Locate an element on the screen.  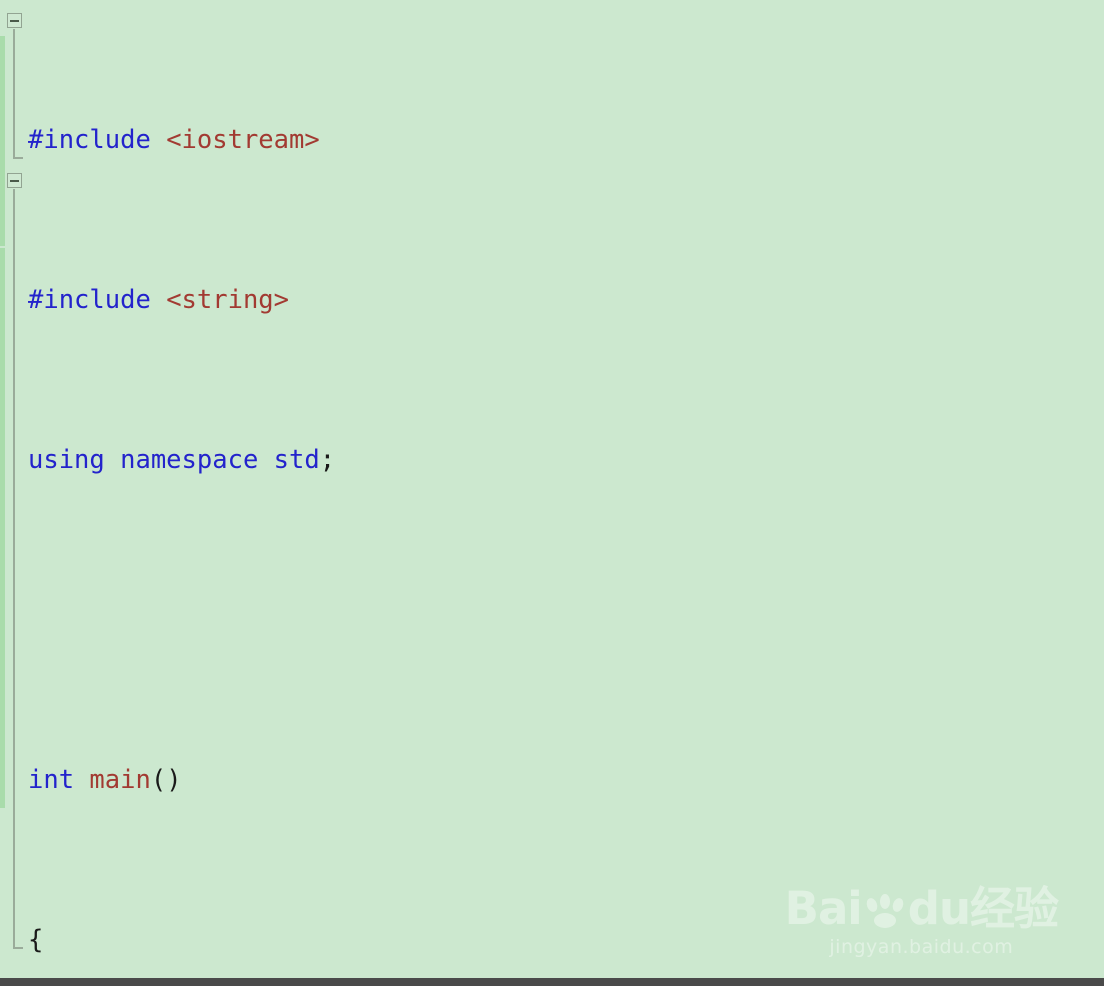
outline-guide-includes is located at coordinates (14, 94).